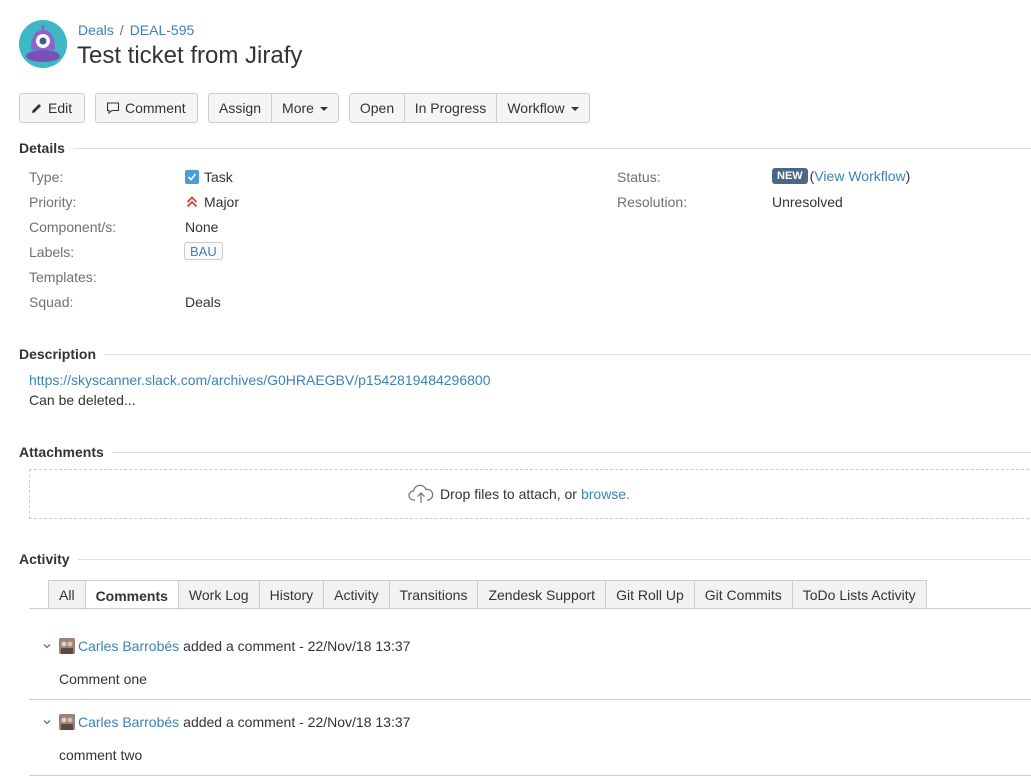 This screenshot has height=784, width=1031. I want to click on comment-button: Comment, so click(146, 108).